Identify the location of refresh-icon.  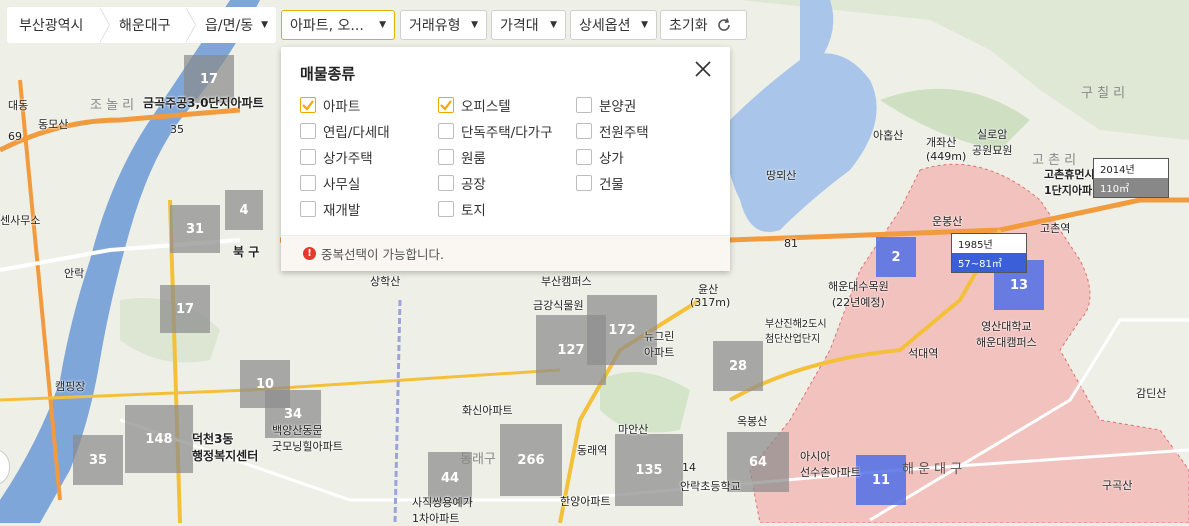
(723, 24).